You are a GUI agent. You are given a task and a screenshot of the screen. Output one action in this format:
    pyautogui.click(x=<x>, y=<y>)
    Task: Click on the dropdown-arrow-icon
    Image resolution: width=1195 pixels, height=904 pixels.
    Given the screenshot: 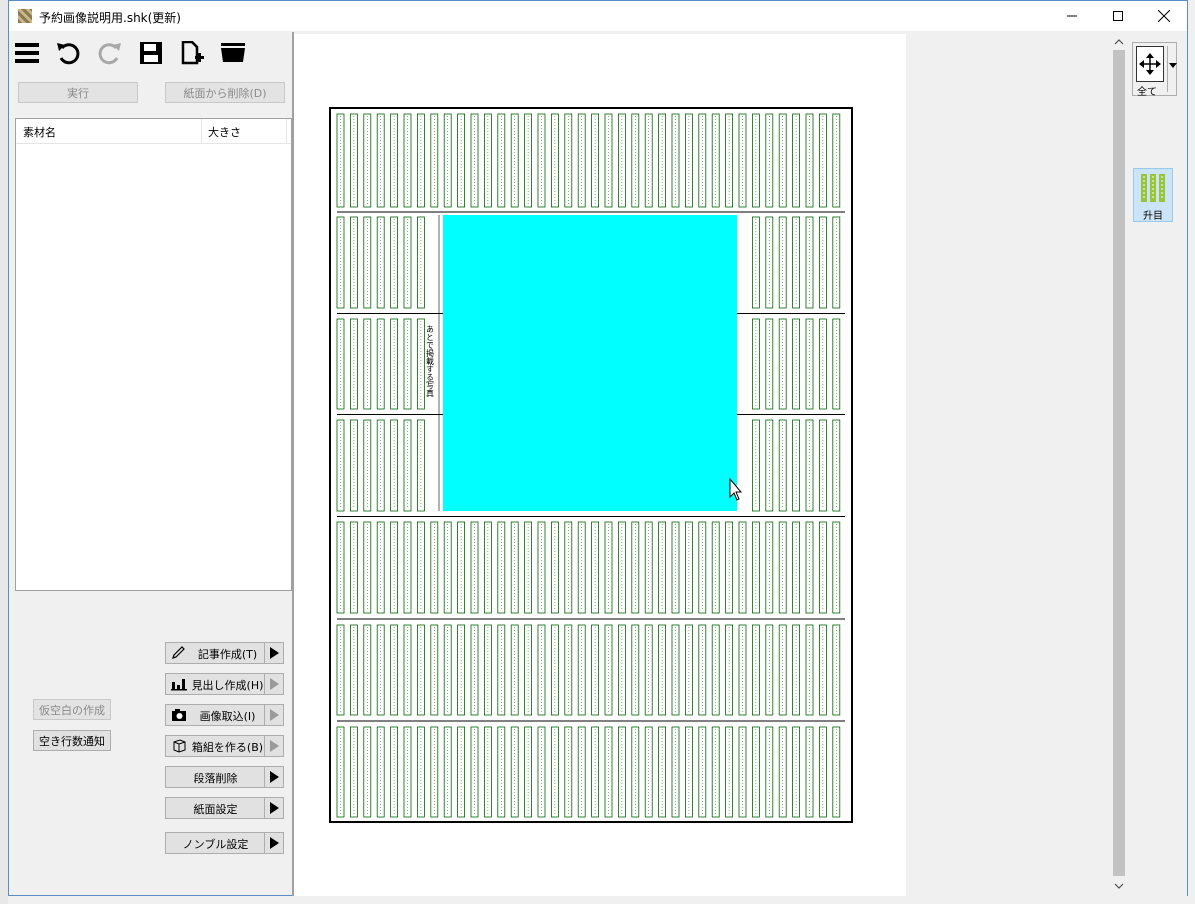 What is the action you would take?
    pyautogui.click(x=1173, y=66)
    